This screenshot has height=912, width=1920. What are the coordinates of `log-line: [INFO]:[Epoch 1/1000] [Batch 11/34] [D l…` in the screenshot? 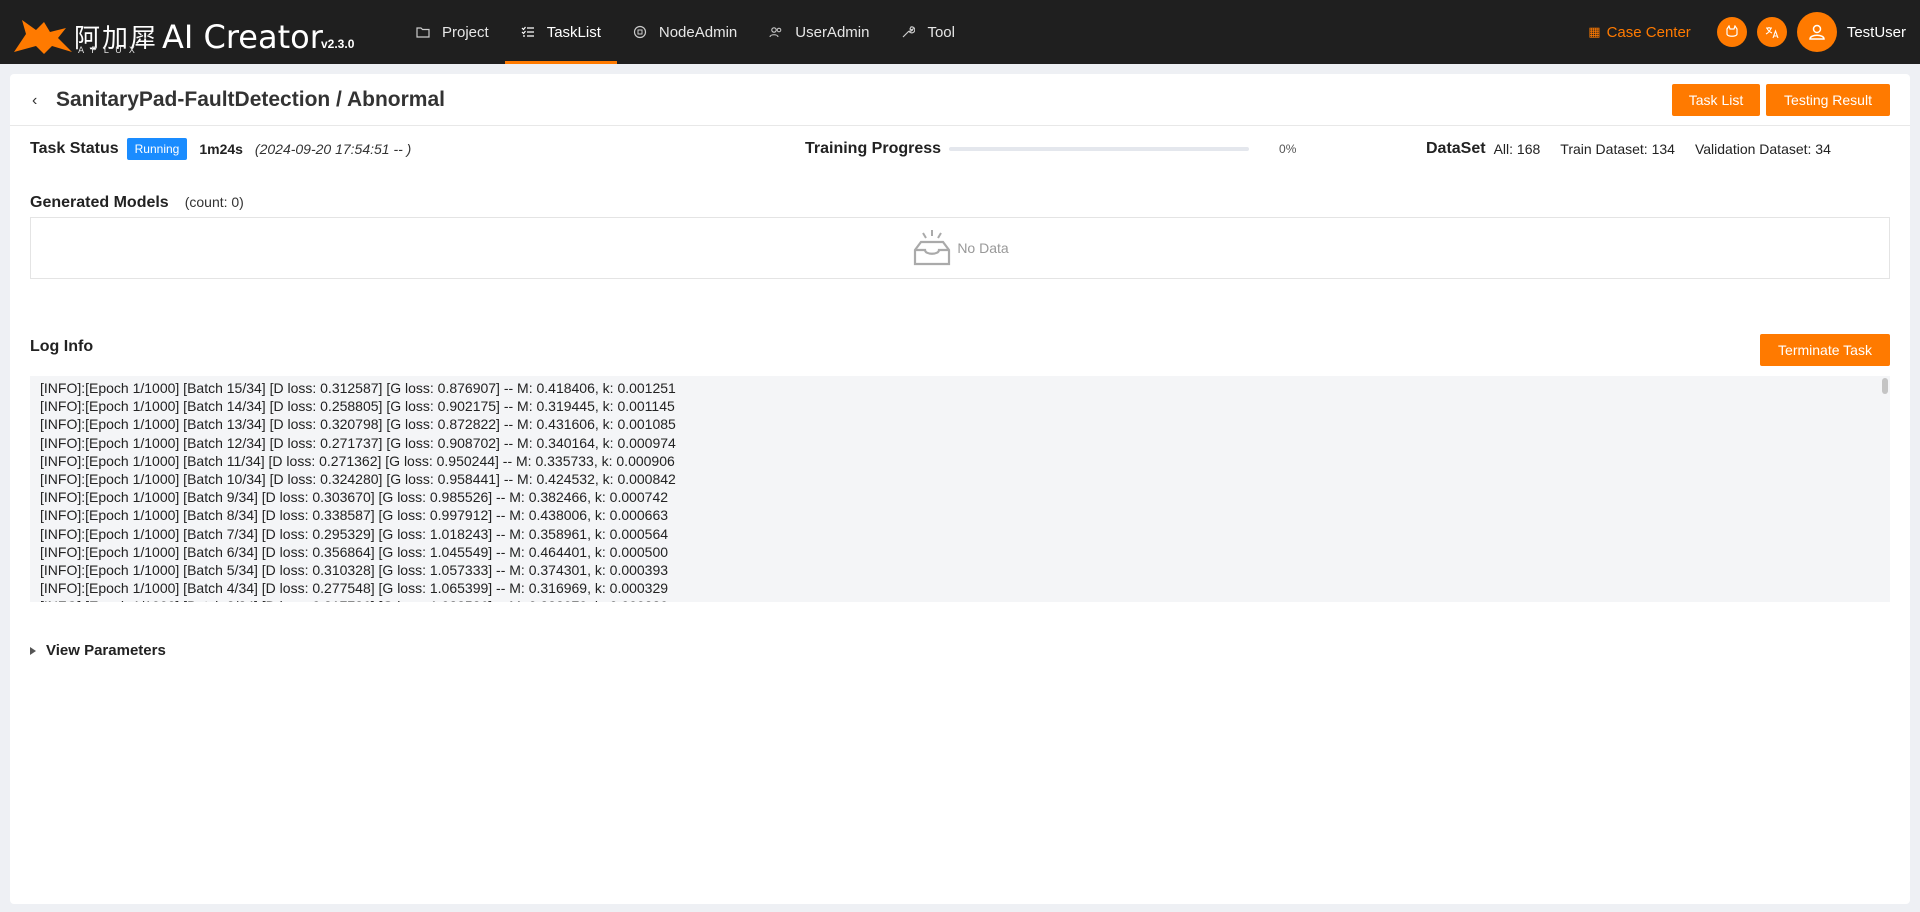 It's located at (357, 460).